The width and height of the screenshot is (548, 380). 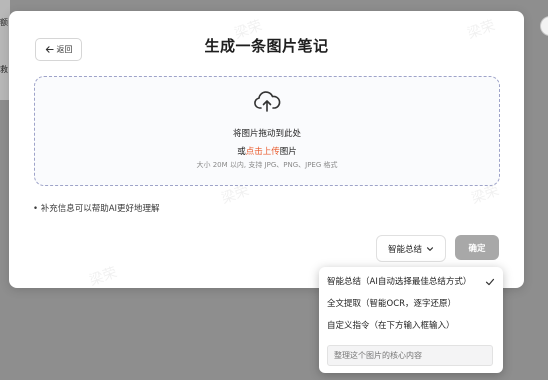 What do you see at coordinates (4, 22) in the screenshot?
I see `background-text: 额` at bounding box center [4, 22].